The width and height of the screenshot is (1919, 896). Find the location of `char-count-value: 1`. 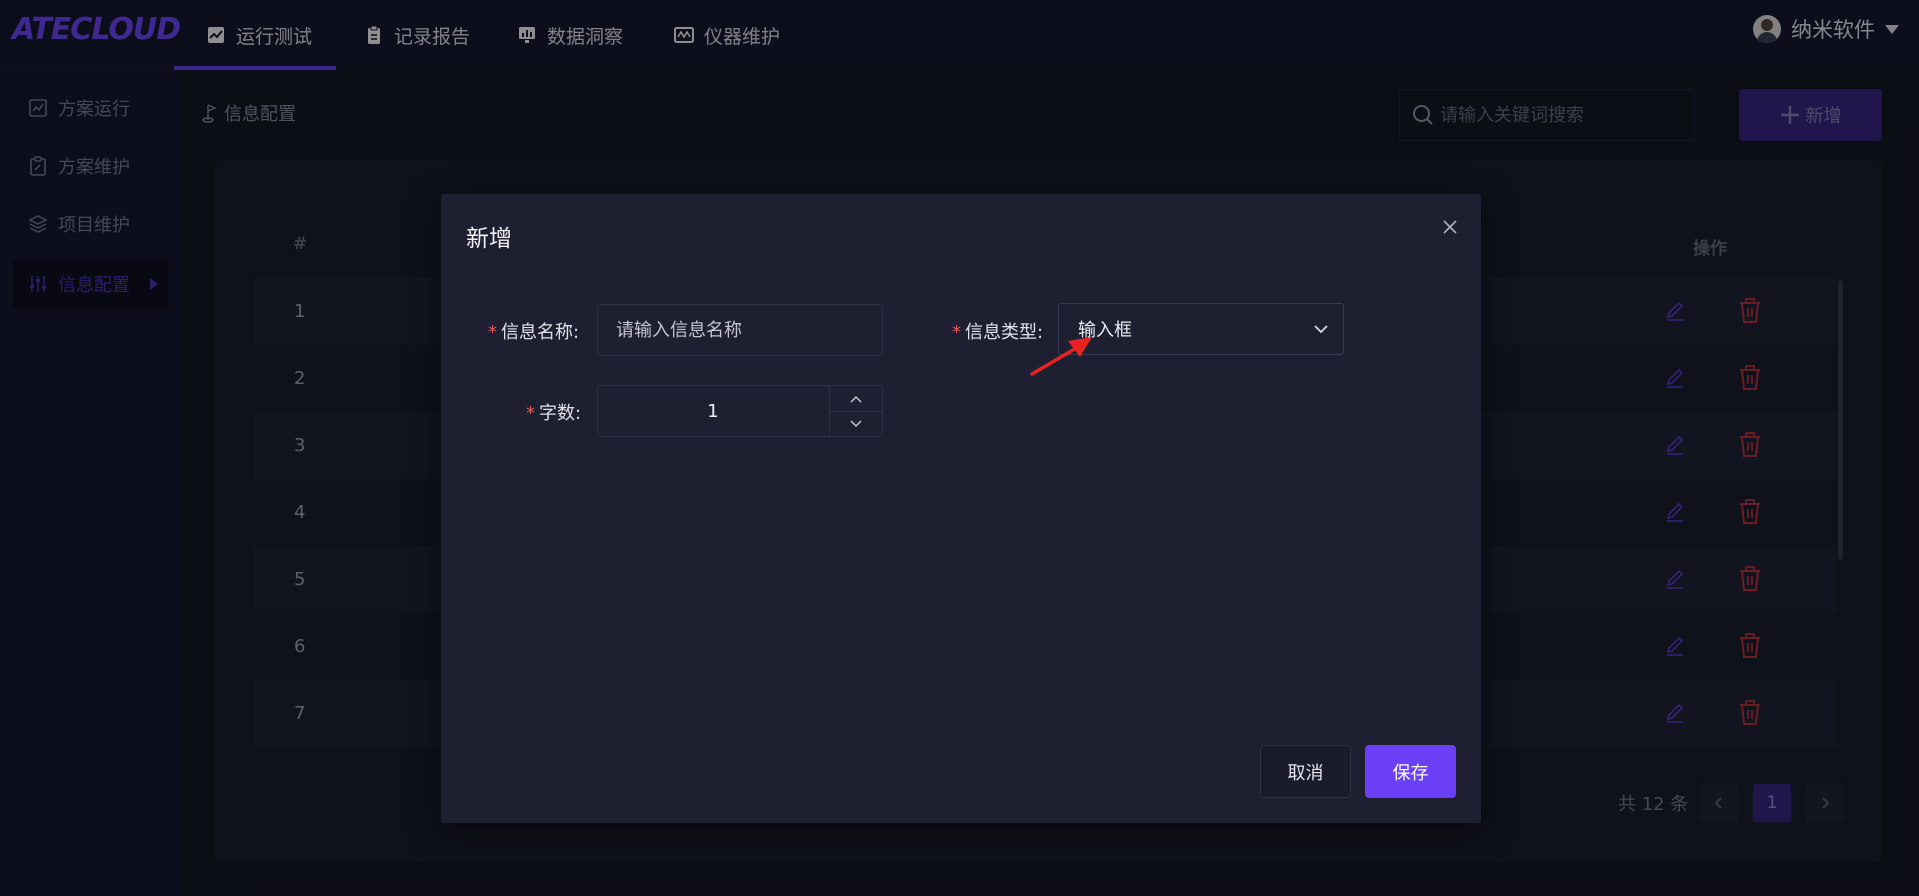

char-count-value: 1 is located at coordinates (713, 411).